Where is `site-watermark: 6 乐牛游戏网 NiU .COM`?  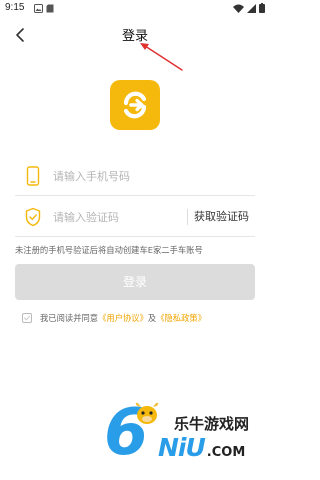 site-watermark: 6 乐牛游戏网 NiU .COM is located at coordinates (185, 435).